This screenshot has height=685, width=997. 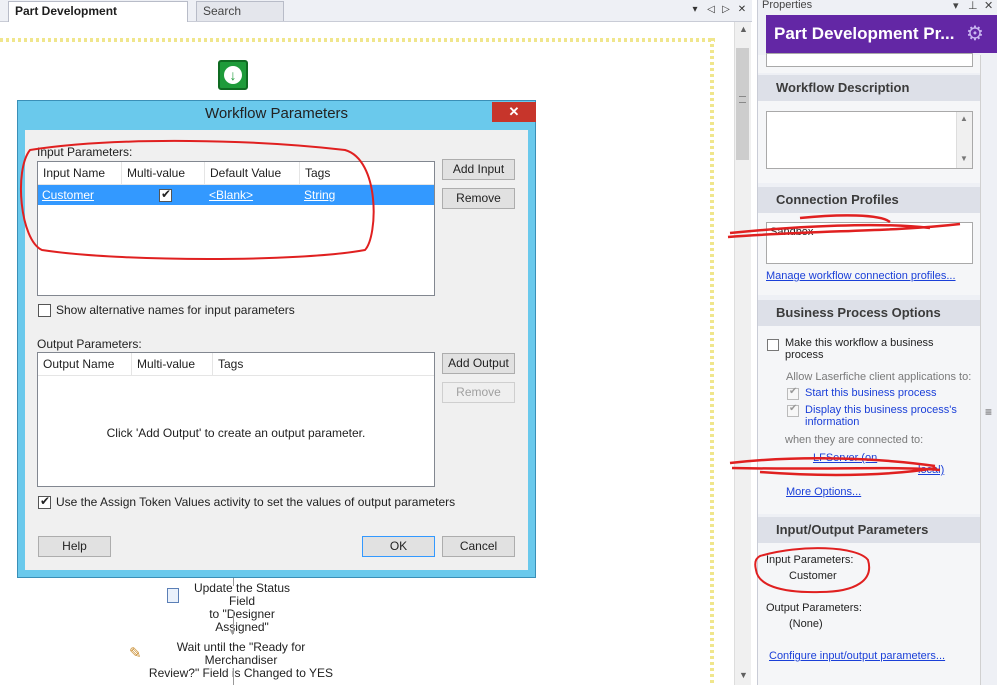 I want to click on activity-label-line: Update the Status Field, so click(x=242, y=594).